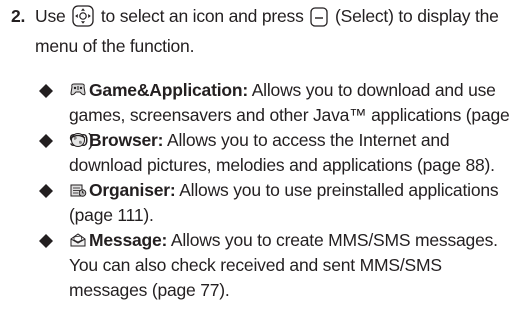 The height and width of the screenshot is (335, 528). Describe the element at coordinates (78, 238) in the screenshot. I see `message-envelope-icon` at that location.